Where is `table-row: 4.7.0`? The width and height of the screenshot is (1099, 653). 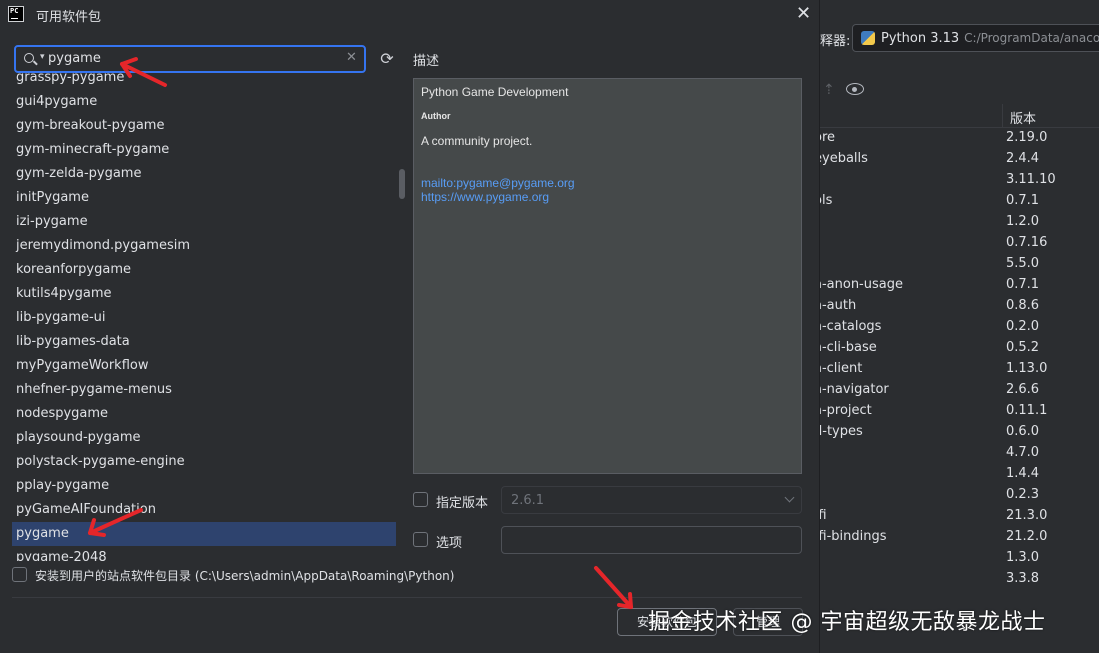
table-row: 4.7.0 is located at coordinates (959, 453).